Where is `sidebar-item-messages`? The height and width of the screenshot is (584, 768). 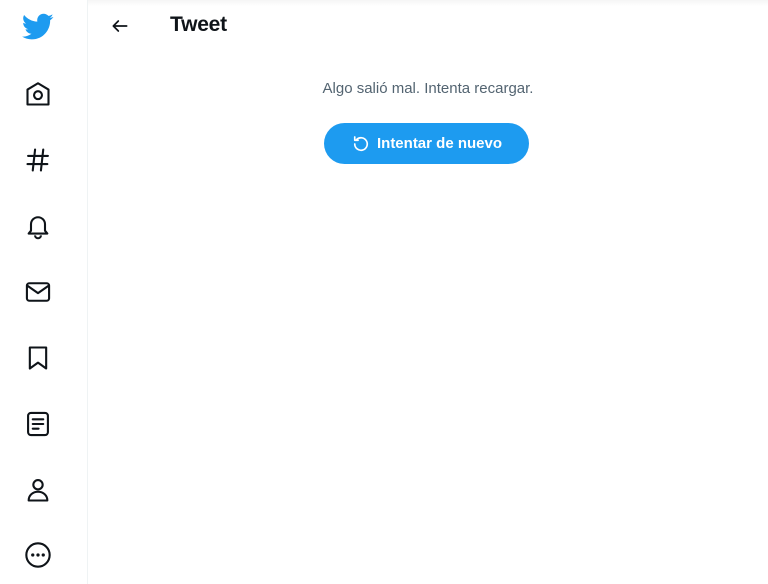
sidebar-item-messages is located at coordinates (38, 292).